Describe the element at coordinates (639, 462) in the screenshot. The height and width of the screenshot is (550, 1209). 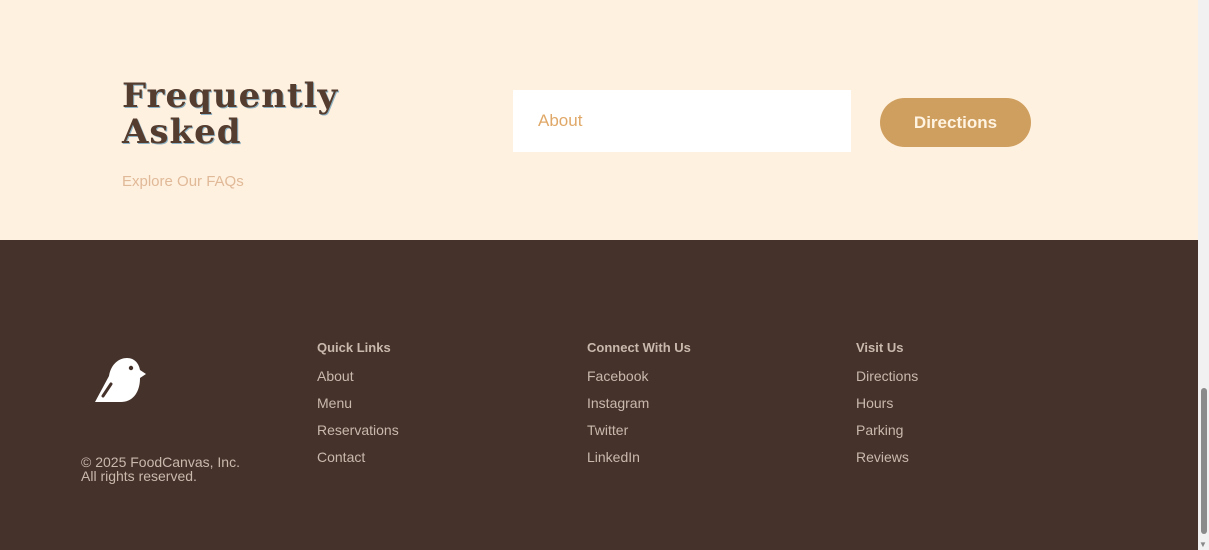
I see `footer-link: LinkedIn` at that location.